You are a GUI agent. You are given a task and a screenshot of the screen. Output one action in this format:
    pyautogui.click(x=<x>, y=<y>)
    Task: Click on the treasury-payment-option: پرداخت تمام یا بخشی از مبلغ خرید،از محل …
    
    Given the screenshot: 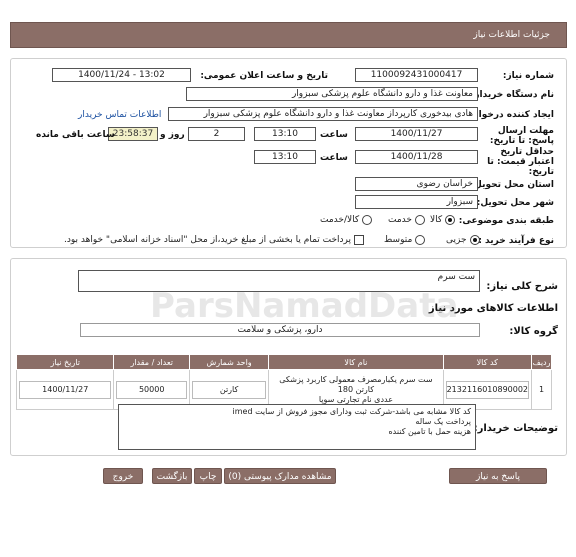 What is the action you would take?
    pyautogui.click(x=214, y=240)
    